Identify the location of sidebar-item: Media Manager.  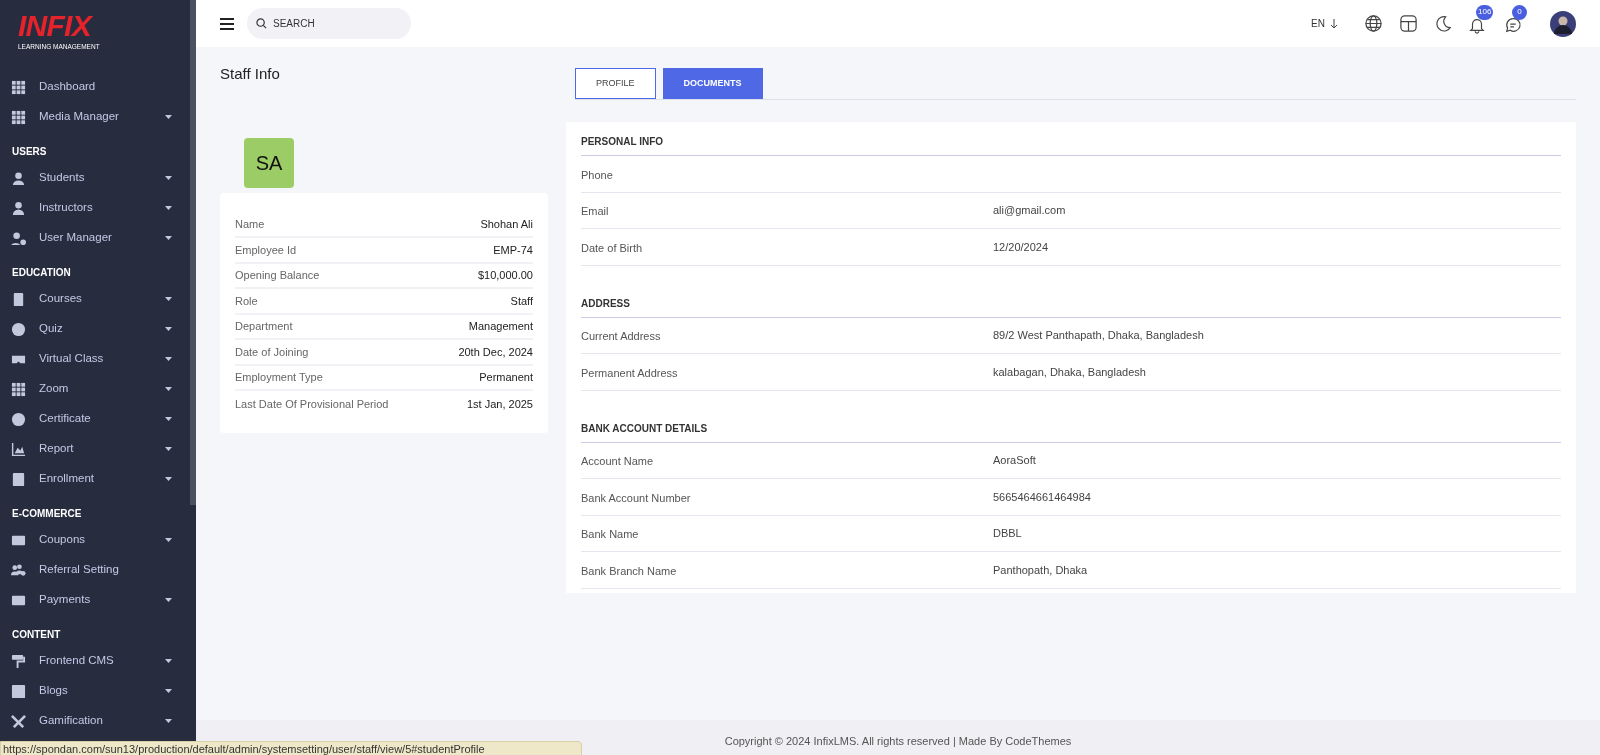
(95, 117).